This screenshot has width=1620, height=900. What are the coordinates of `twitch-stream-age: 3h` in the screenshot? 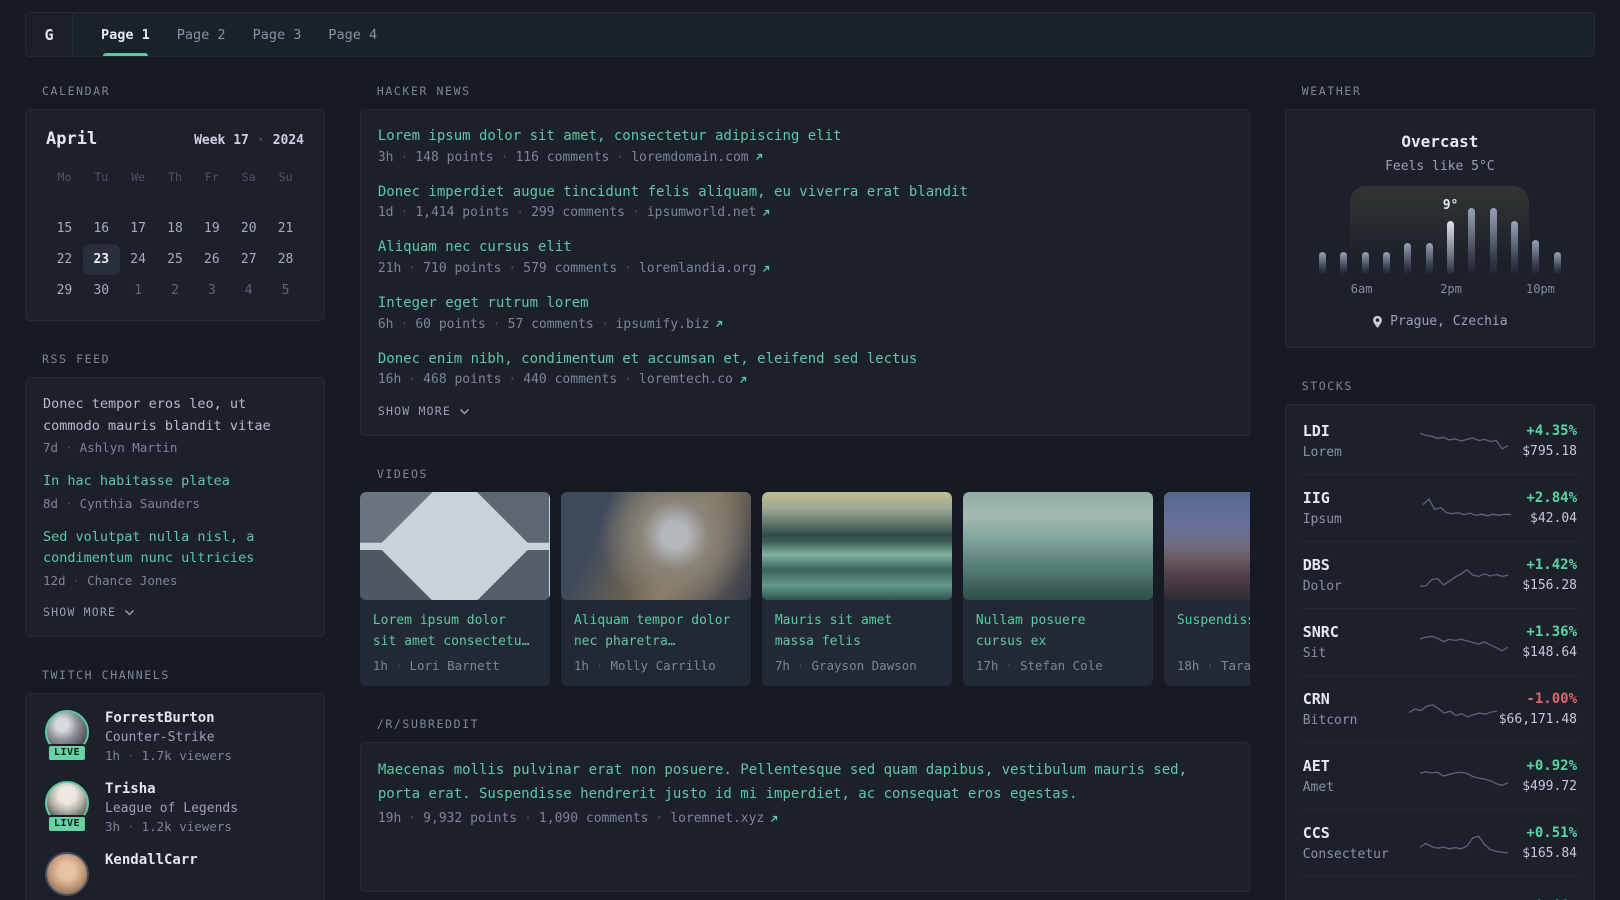 It's located at (113, 826).